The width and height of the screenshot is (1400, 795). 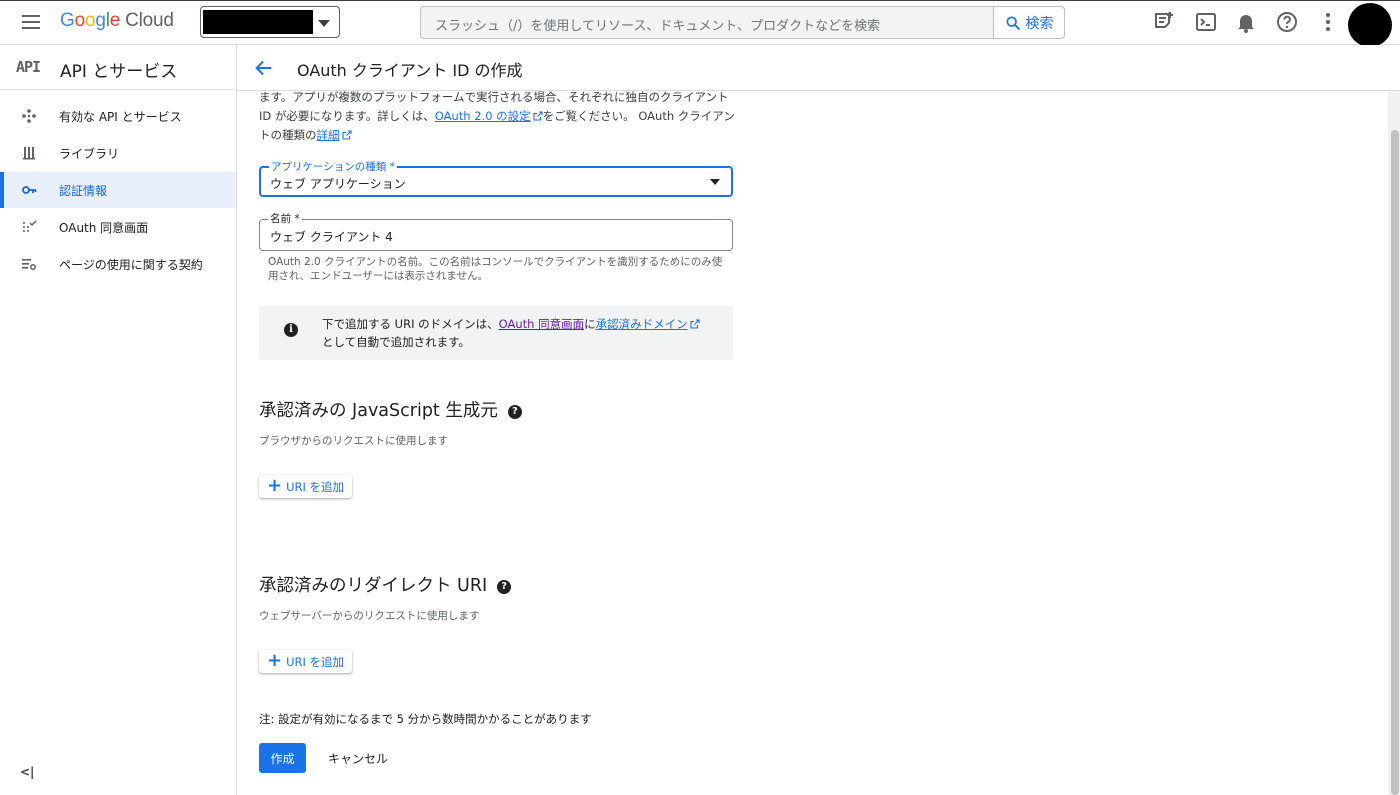 What do you see at coordinates (818, 68) in the screenshot?
I see `page-header: OAuth クライアント ID の作成` at bounding box center [818, 68].